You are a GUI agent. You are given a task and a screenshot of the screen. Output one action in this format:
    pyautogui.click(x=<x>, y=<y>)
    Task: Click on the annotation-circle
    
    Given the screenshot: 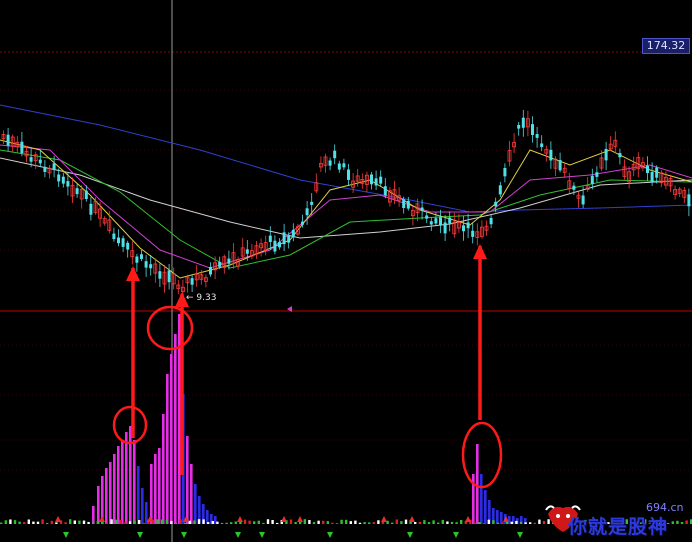 What is the action you would take?
    pyautogui.click(x=170, y=328)
    